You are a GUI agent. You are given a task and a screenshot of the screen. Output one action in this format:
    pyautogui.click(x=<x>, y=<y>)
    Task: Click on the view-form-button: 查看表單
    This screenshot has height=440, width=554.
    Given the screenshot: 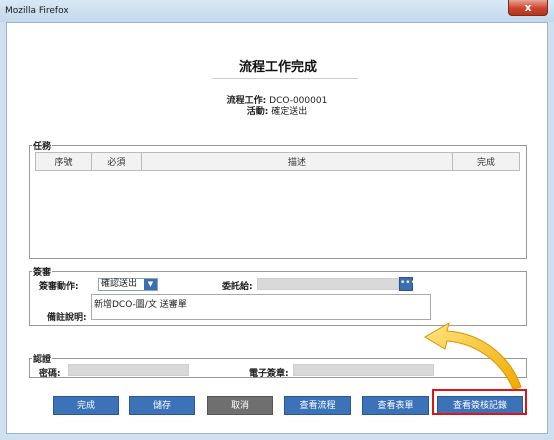 What is the action you would take?
    pyautogui.click(x=395, y=405)
    